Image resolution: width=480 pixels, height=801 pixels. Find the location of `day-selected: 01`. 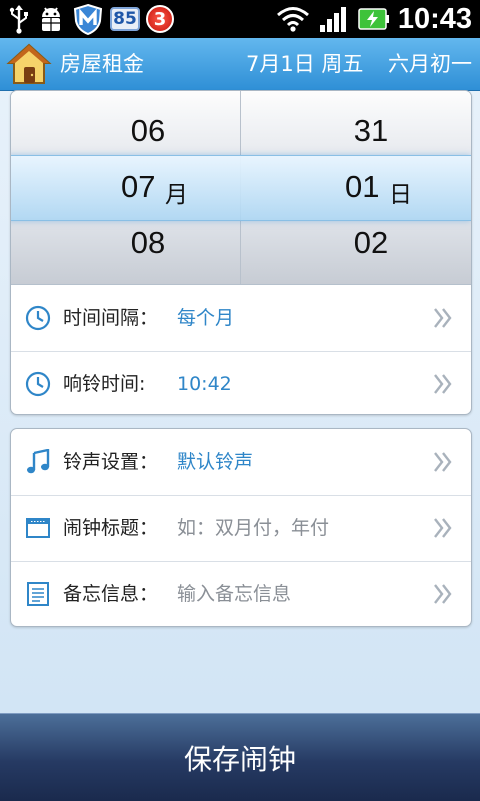

day-selected: 01 is located at coordinates (362, 187).